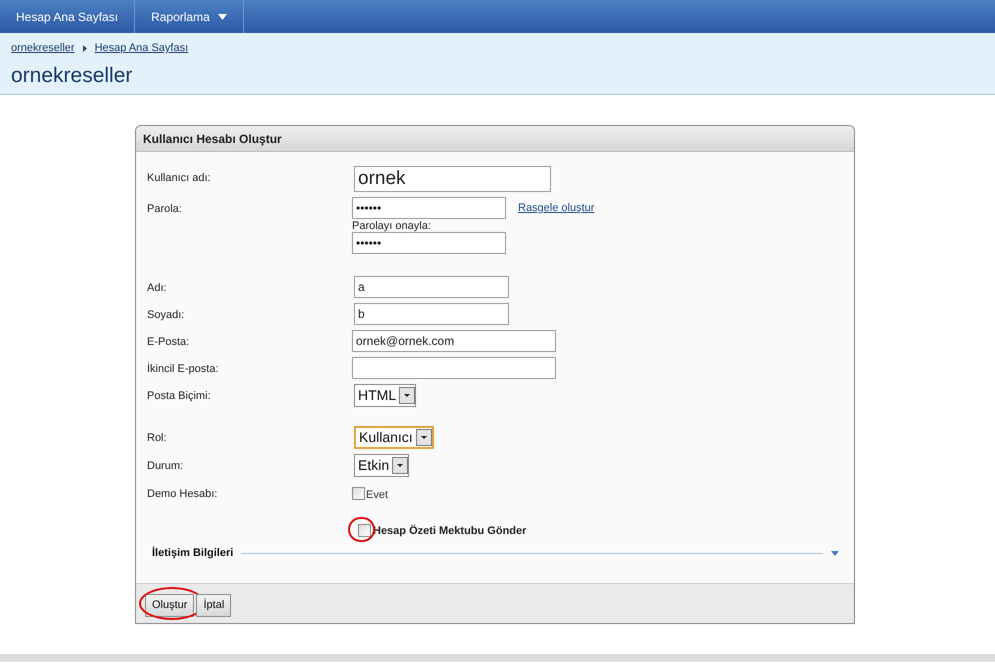 The width and height of the screenshot is (995, 663). I want to click on field-label: Soyadı:, so click(166, 315).